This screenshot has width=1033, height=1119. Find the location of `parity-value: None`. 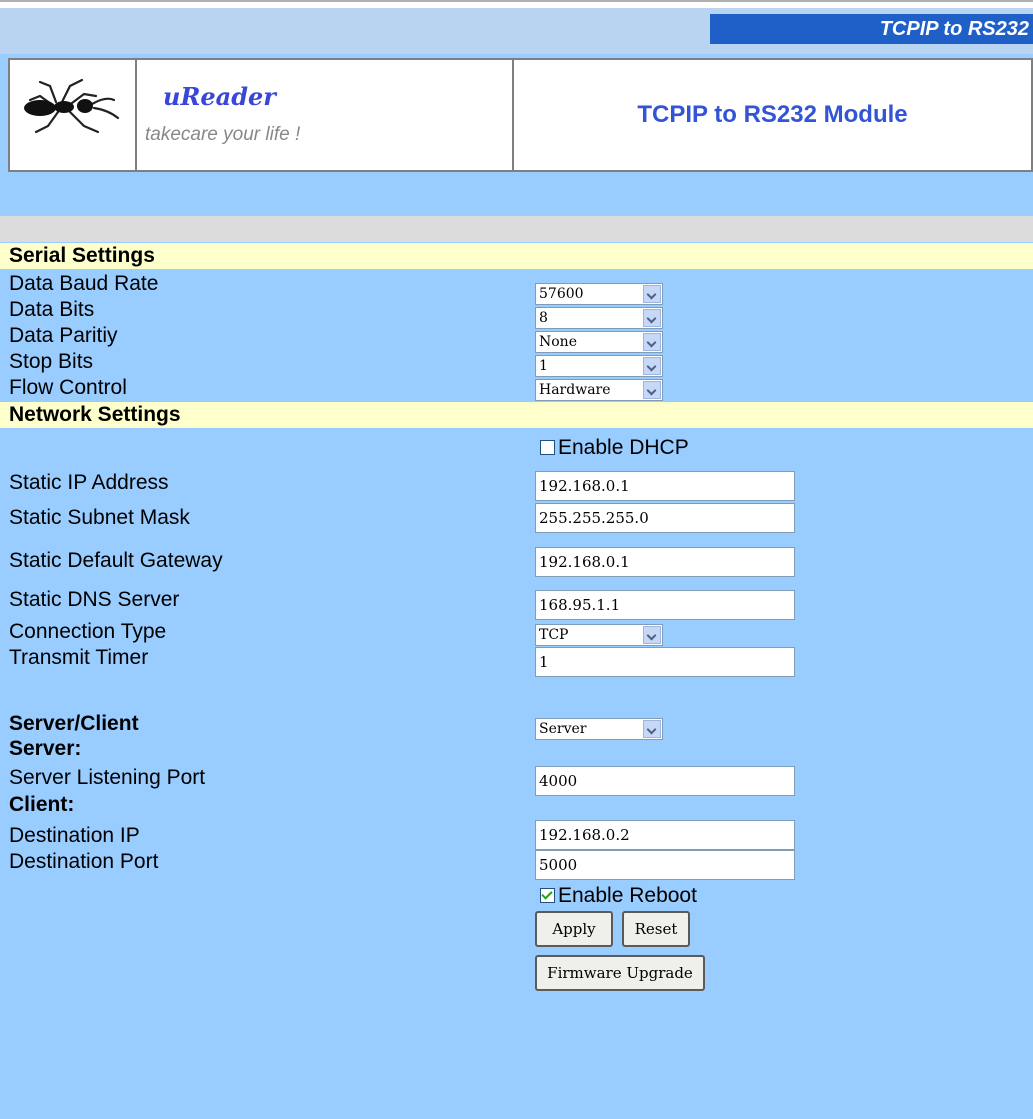

parity-value: None is located at coordinates (558, 342).